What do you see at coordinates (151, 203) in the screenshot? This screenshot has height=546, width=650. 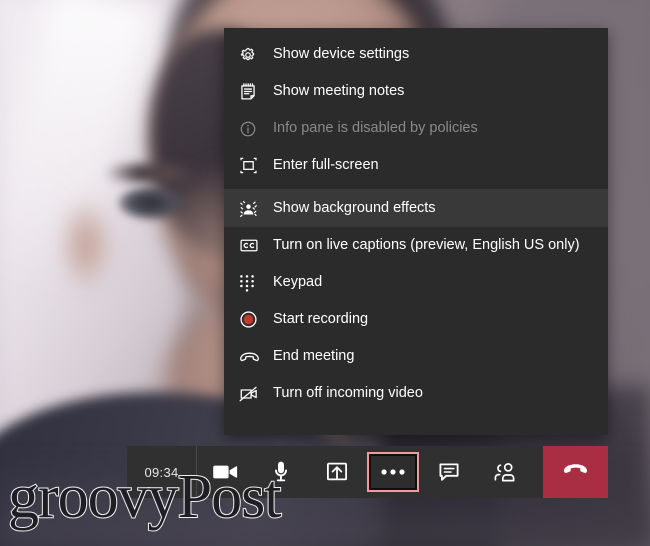 I see `participant-eye` at bounding box center [151, 203].